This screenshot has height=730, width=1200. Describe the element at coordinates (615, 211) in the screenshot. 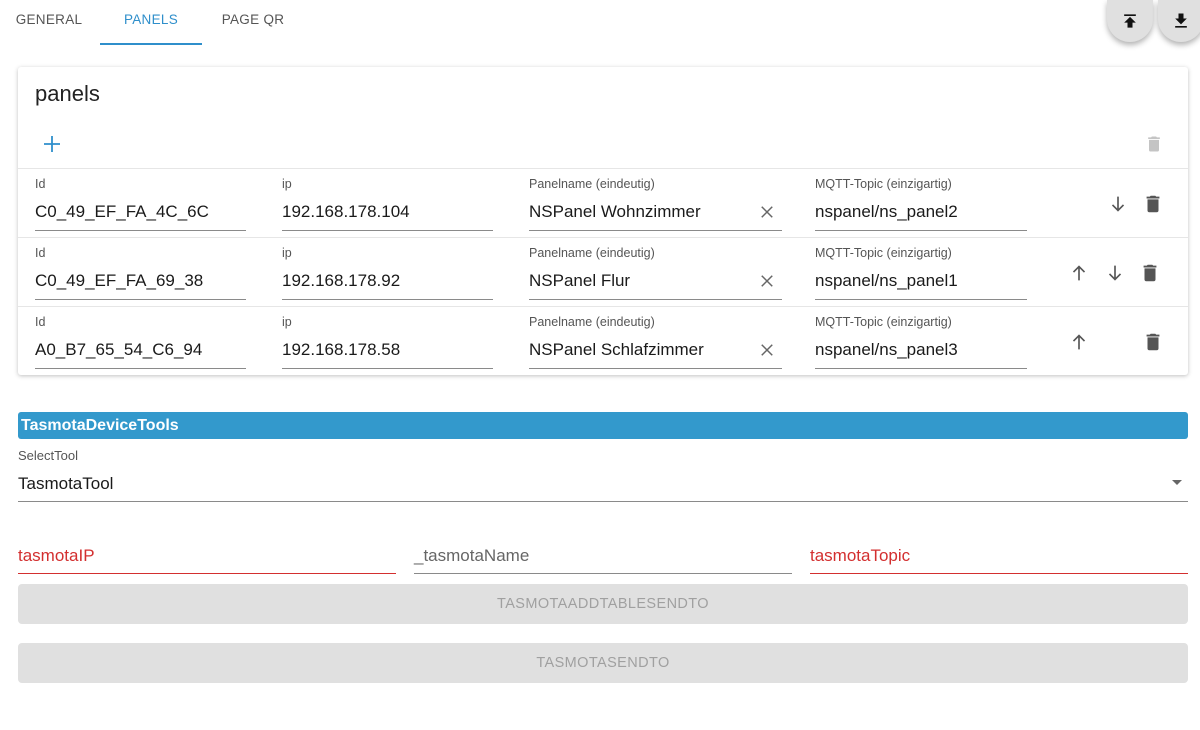

I see `panelname-value: NSPanel Wohnzimmer` at that location.